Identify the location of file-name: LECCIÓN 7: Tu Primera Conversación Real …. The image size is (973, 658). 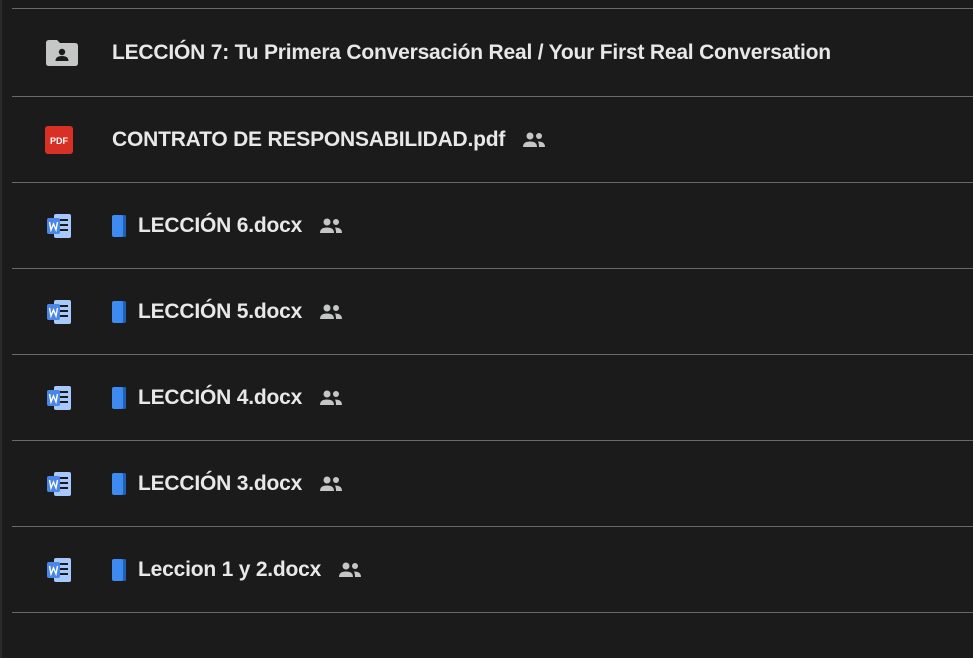
(471, 52).